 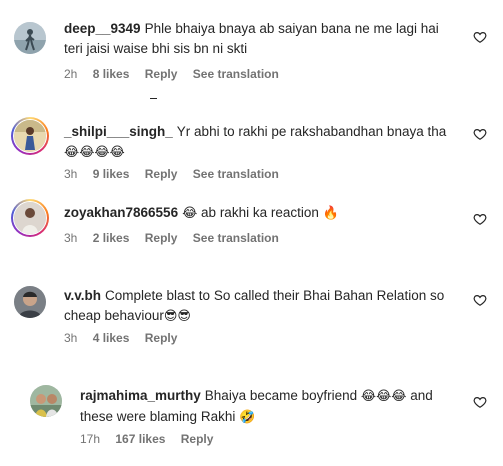 I want to click on comment-likes: 2 likes, so click(x=111, y=238).